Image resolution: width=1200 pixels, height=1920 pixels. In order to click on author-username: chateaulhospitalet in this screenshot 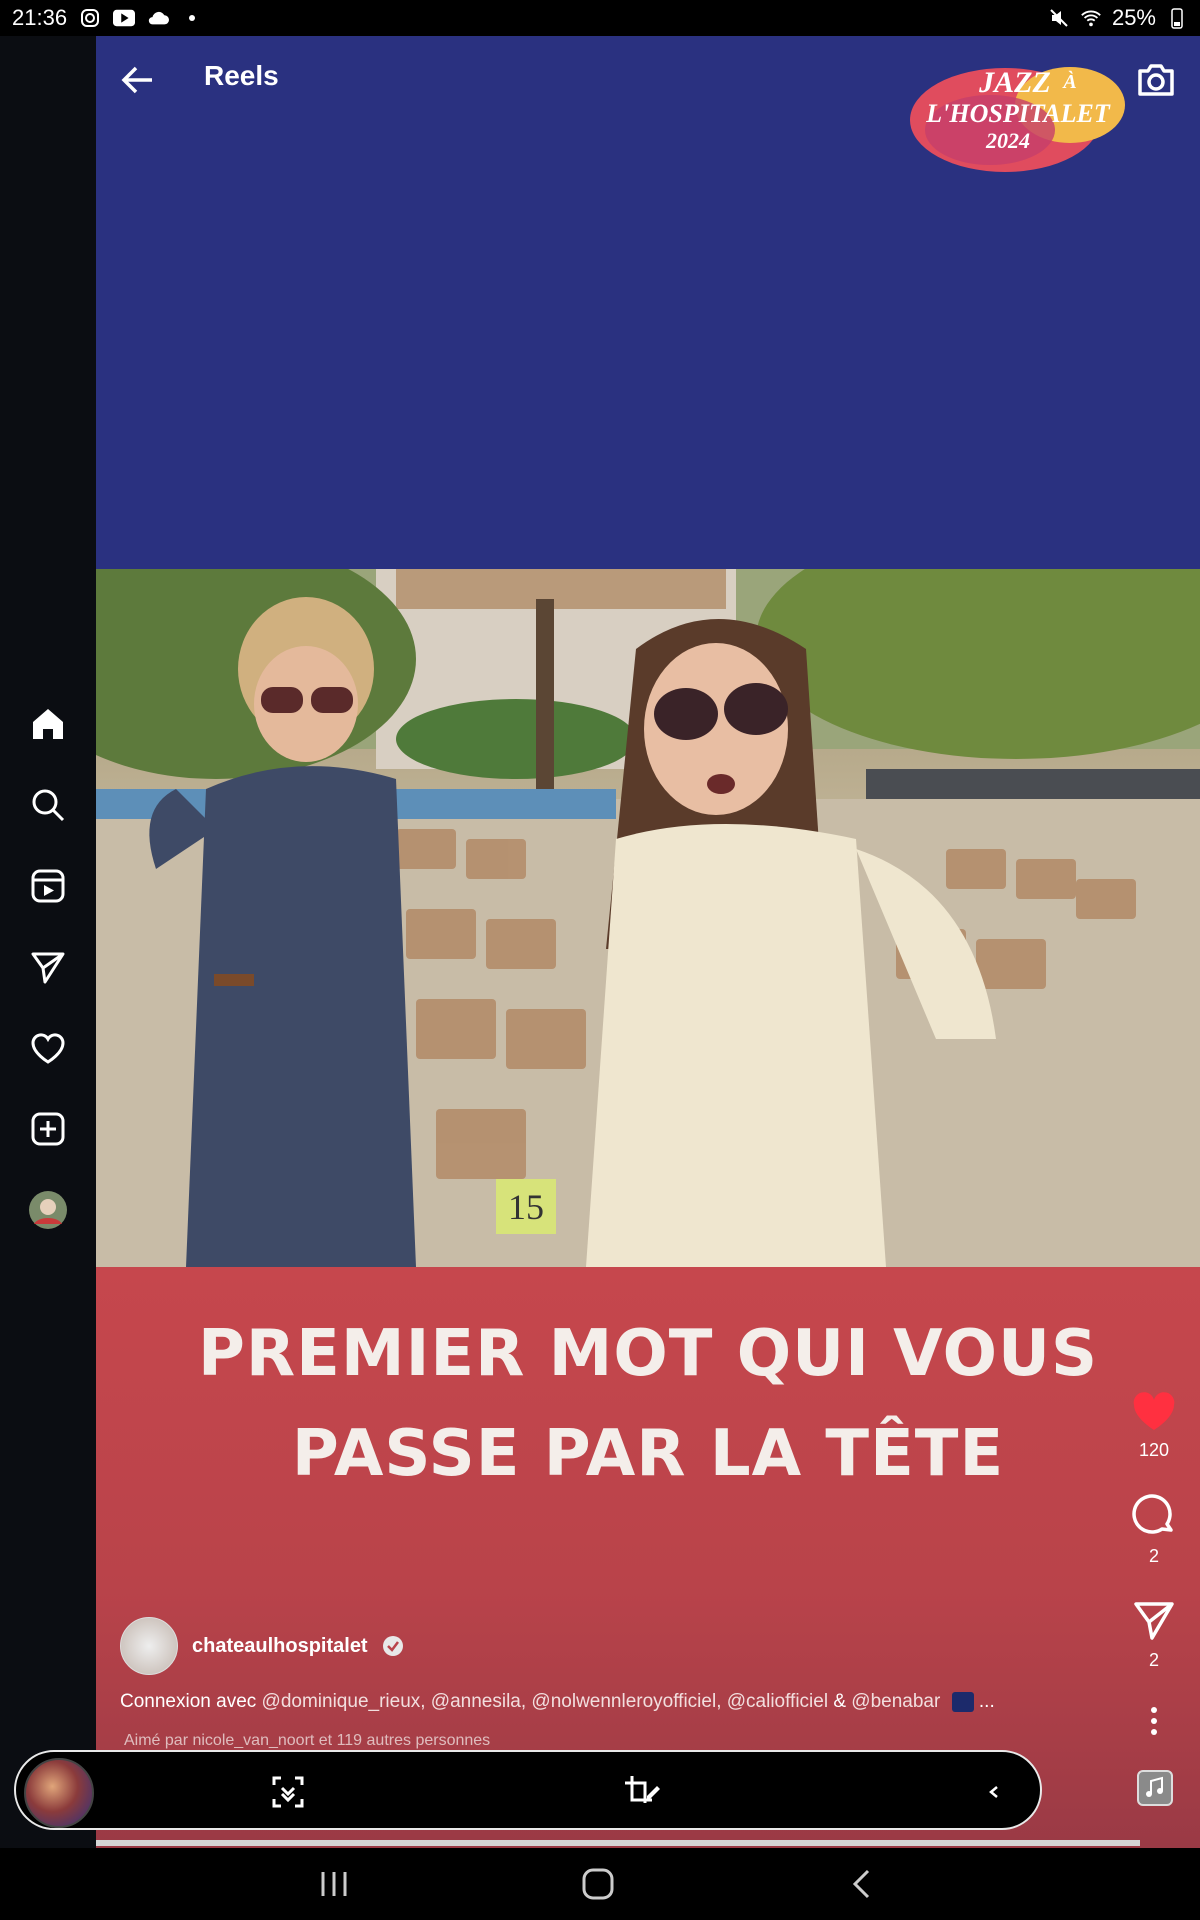, I will do `click(280, 1646)`.